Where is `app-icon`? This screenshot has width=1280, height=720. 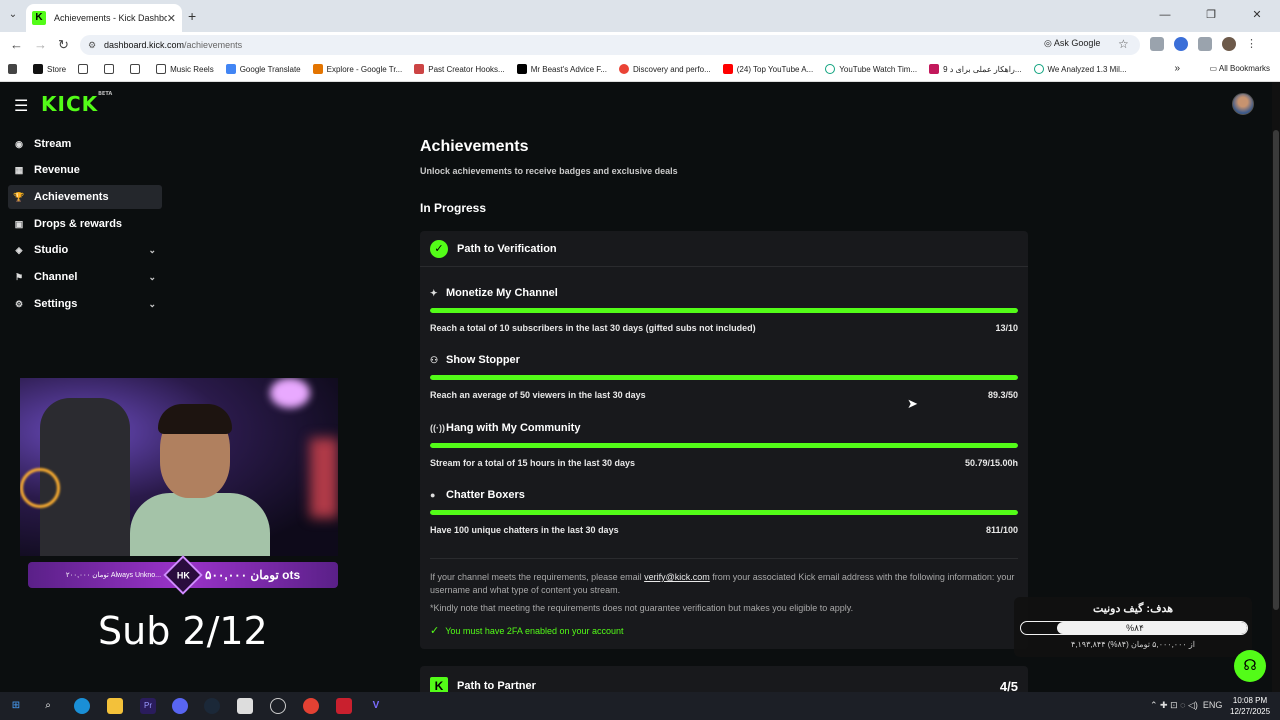 app-icon is located at coordinates (344, 706).